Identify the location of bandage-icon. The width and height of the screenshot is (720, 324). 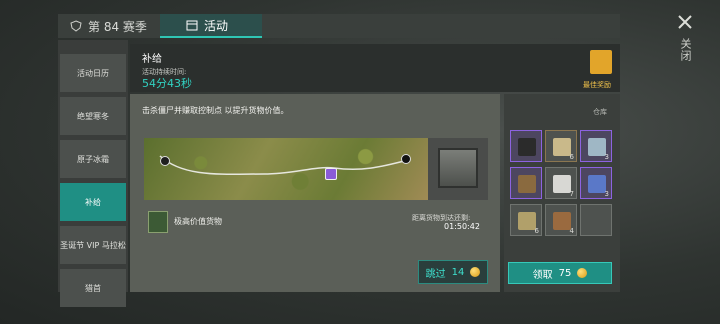
(562, 147).